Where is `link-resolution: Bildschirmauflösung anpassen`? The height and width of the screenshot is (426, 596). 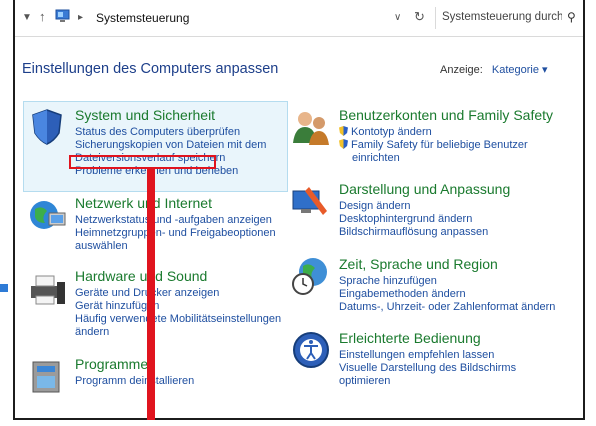 link-resolution: Bildschirmauflösung anpassen is located at coordinates (424, 232).